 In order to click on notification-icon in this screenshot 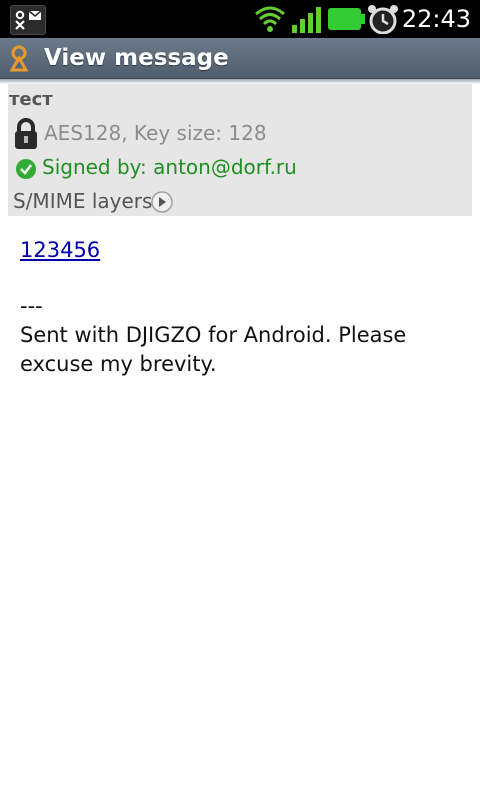, I will do `click(28, 20)`.